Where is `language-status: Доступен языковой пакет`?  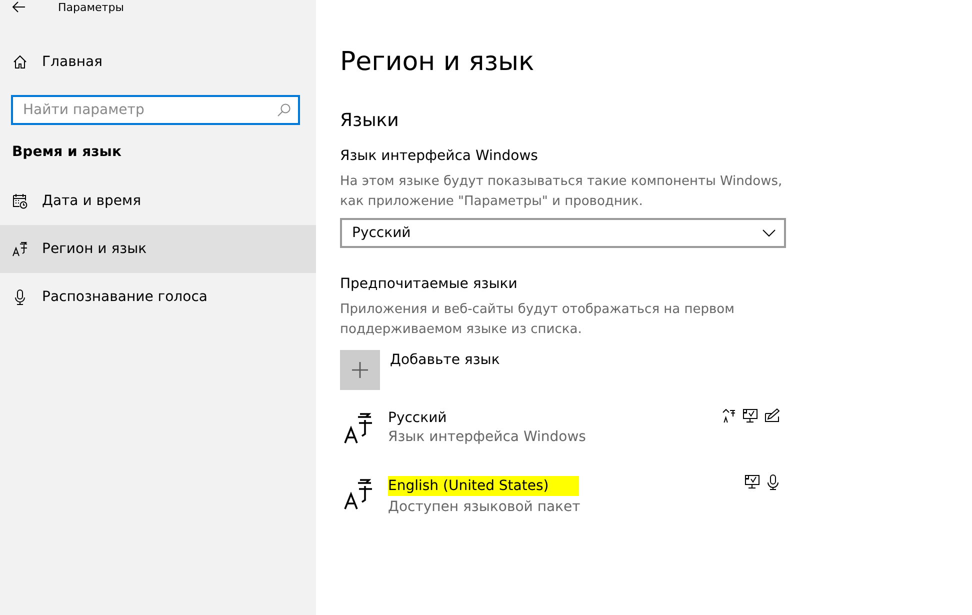 language-status: Доступен языковой пакет is located at coordinates (485, 507).